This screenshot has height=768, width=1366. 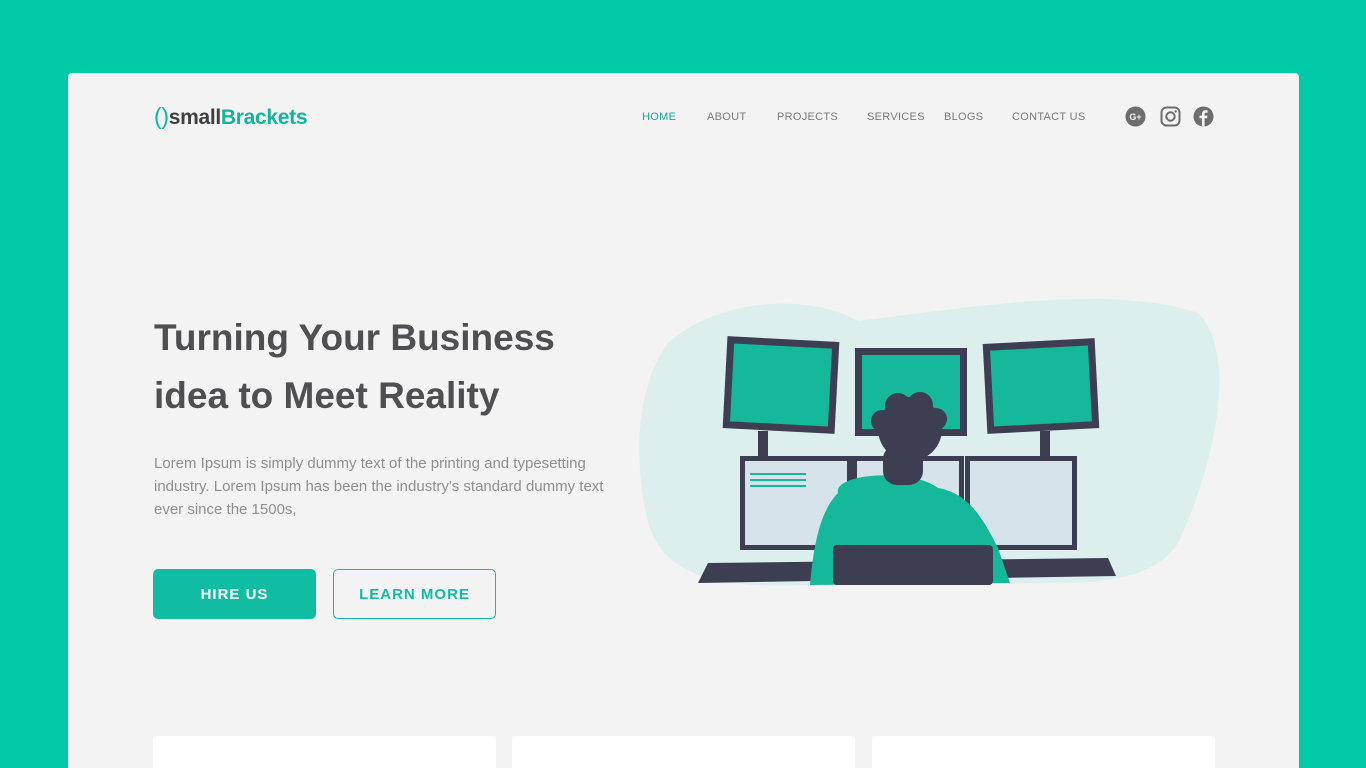 What do you see at coordinates (161, 116) in the screenshot?
I see `brand-brackets: ()` at bounding box center [161, 116].